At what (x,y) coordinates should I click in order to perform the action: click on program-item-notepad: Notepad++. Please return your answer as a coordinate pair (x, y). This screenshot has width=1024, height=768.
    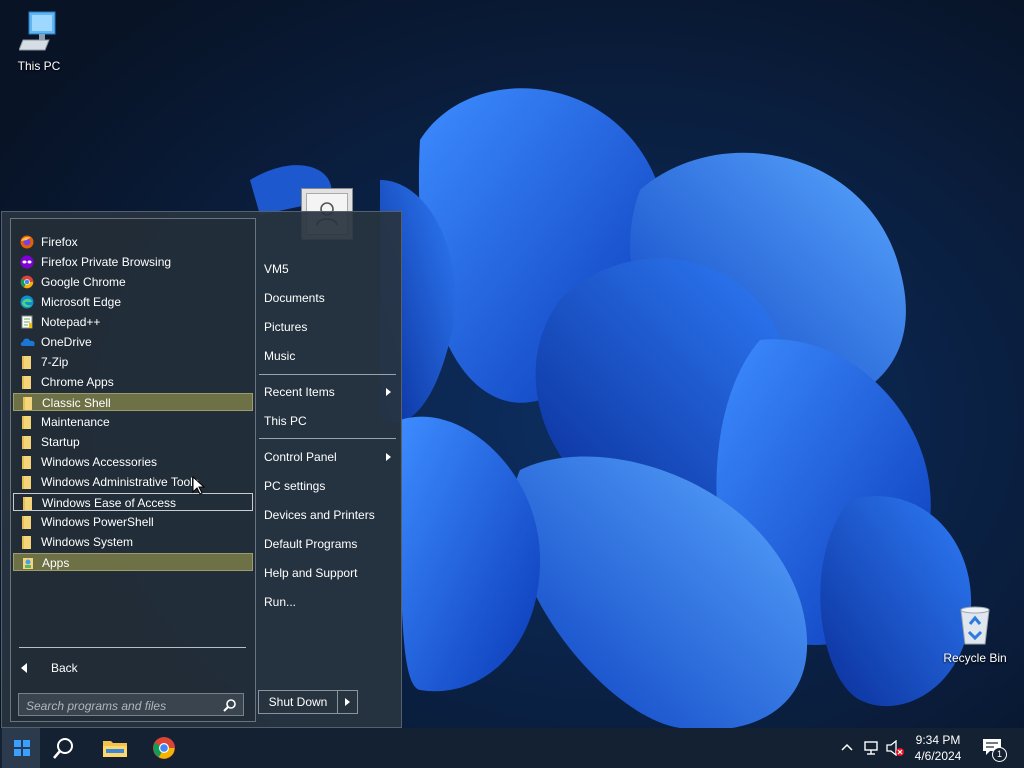
    Looking at the image, I should click on (133, 322).